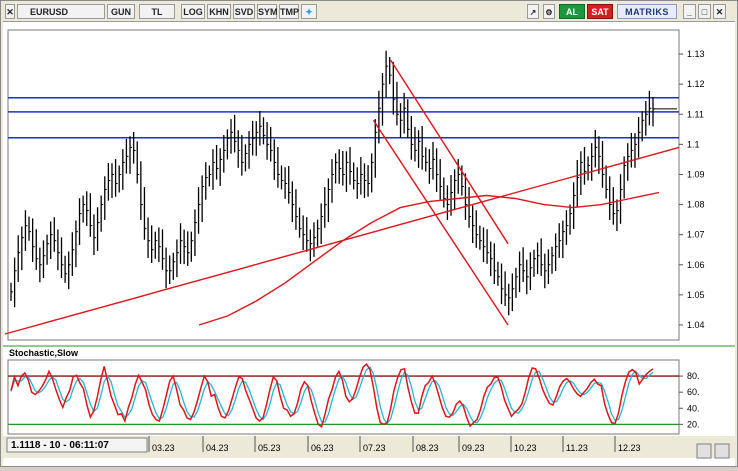  I want to click on time-tick-label: 09.23, so click(473, 448).